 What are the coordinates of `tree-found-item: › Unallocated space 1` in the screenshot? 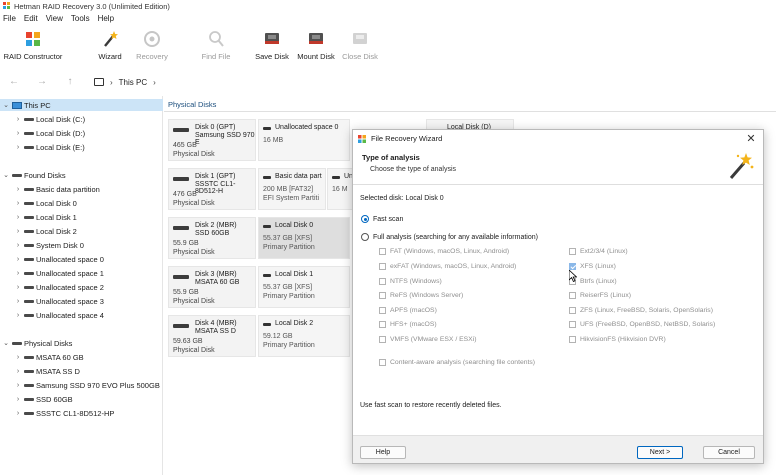 It's located at (59, 273).